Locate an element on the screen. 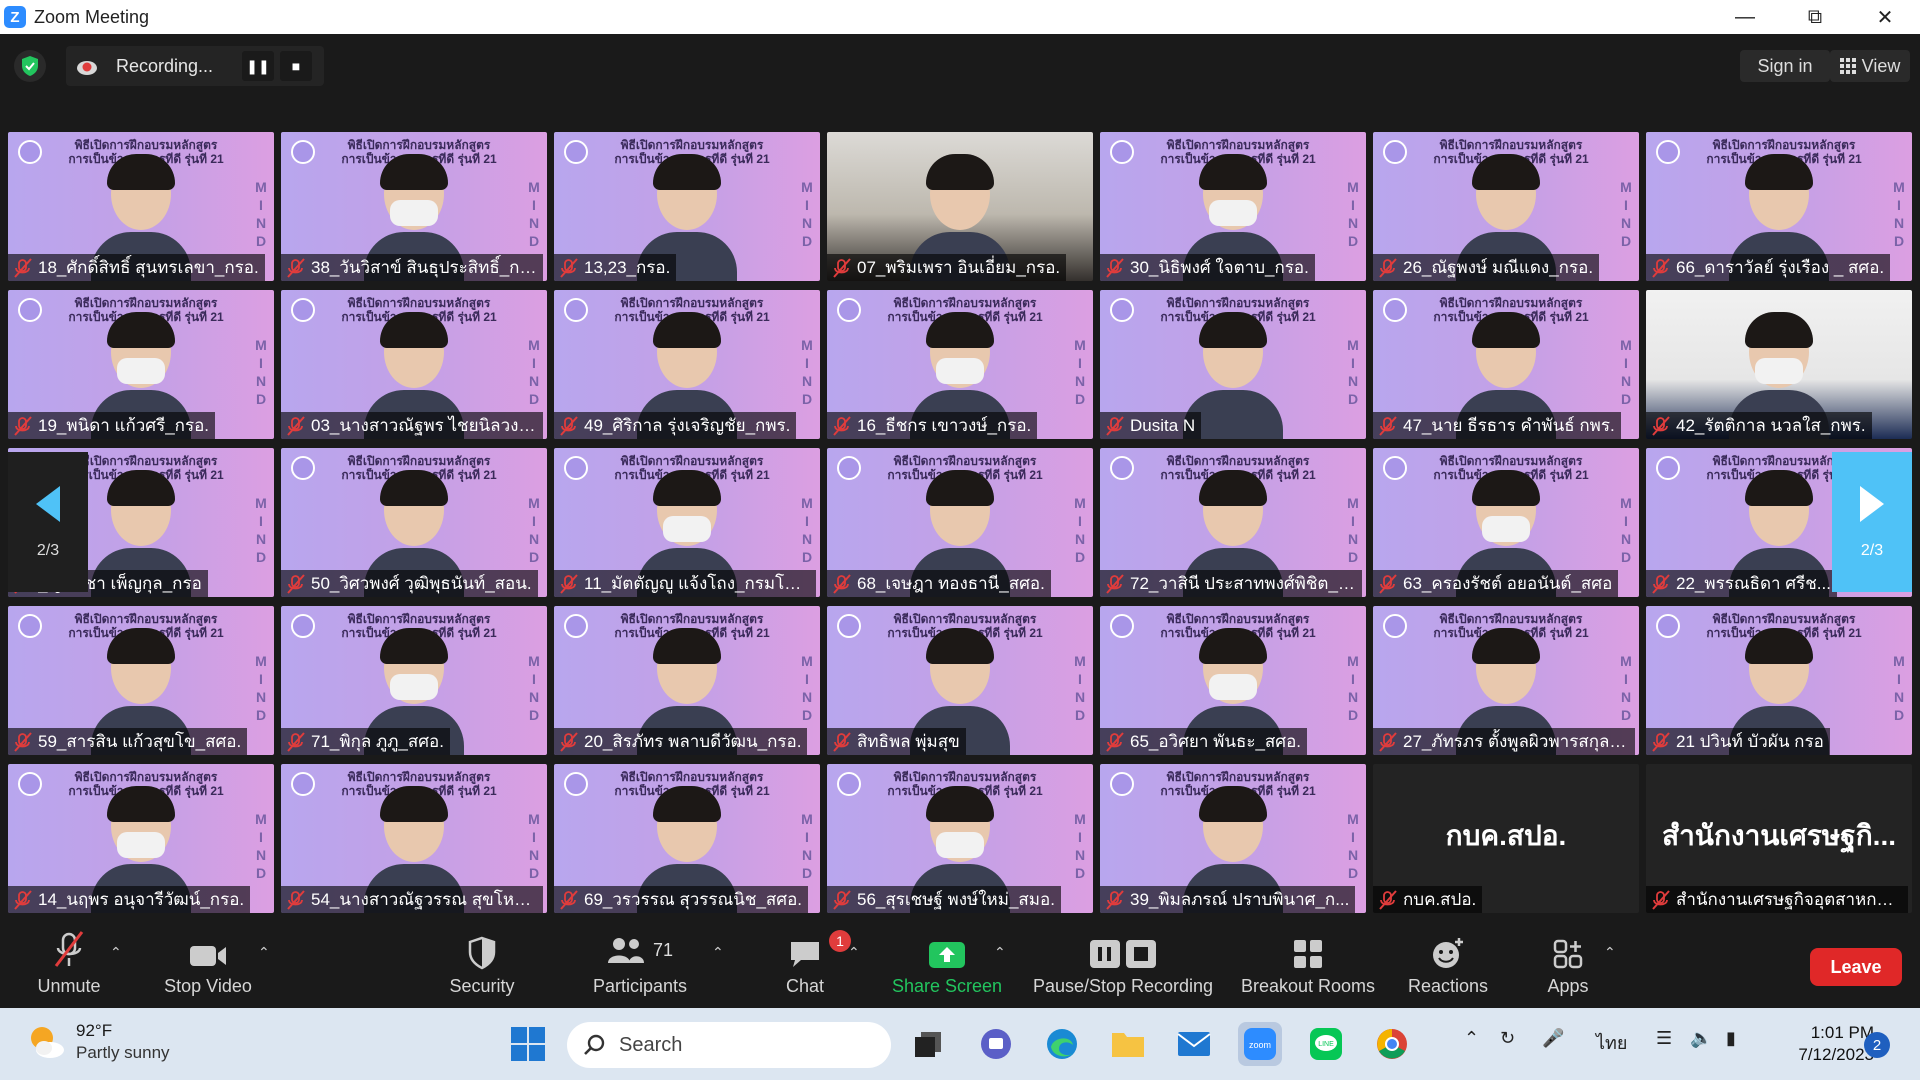 The width and height of the screenshot is (1920, 1080). tray-microphone-icon: 🎤 is located at coordinates (1553, 1038).